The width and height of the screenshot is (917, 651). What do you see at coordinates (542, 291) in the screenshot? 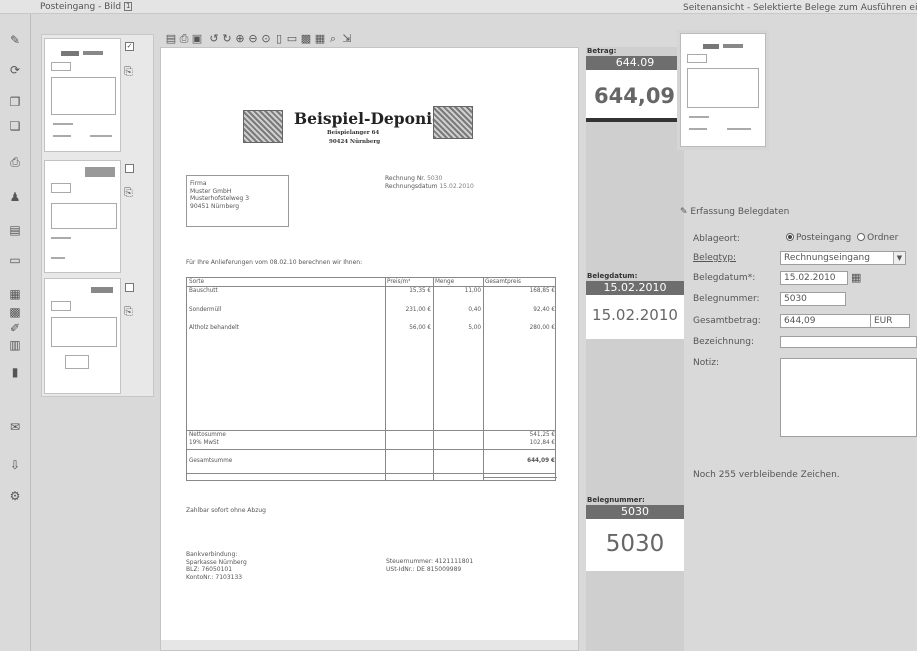
I see `table-cell: 168,85 €` at bounding box center [542, 291].